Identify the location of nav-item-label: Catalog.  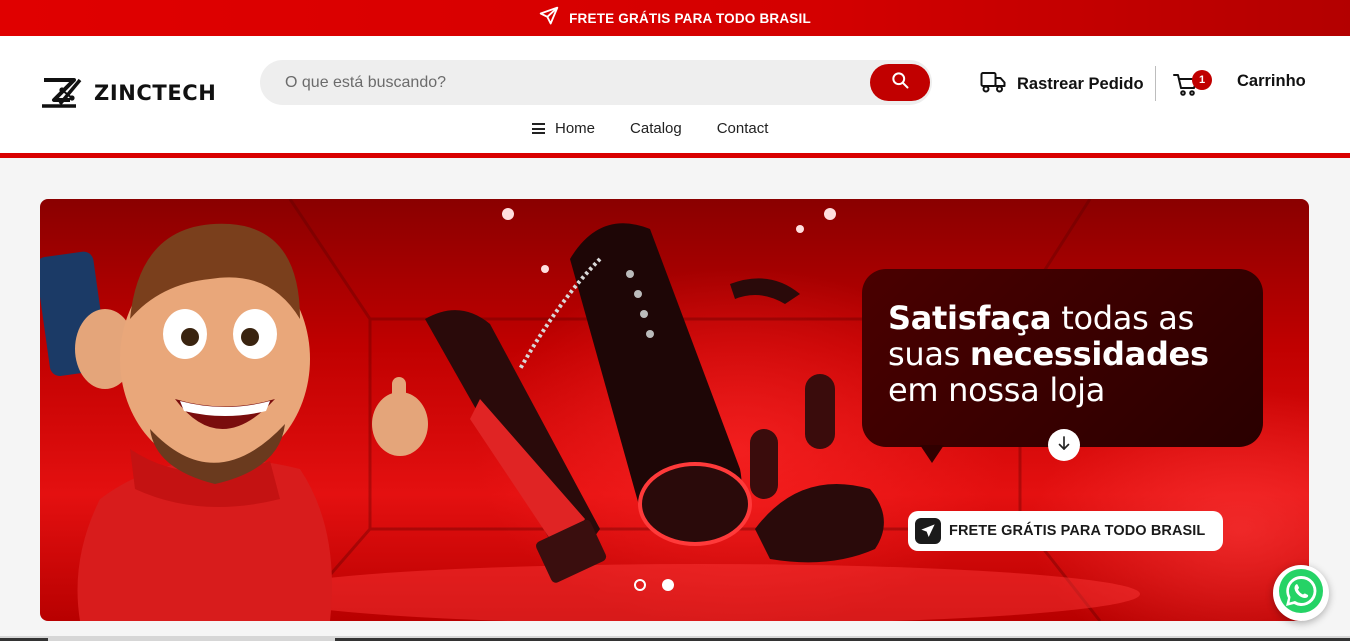
(656, 128).